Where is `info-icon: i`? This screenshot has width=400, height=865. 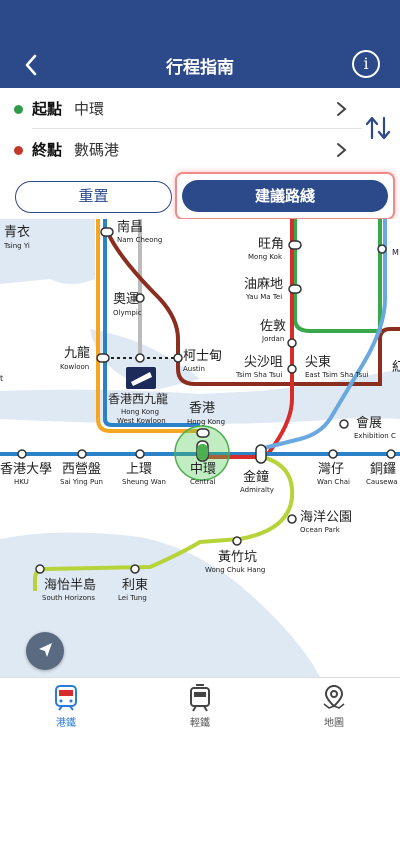 info-icon: i is located at coordinates (366, 63).